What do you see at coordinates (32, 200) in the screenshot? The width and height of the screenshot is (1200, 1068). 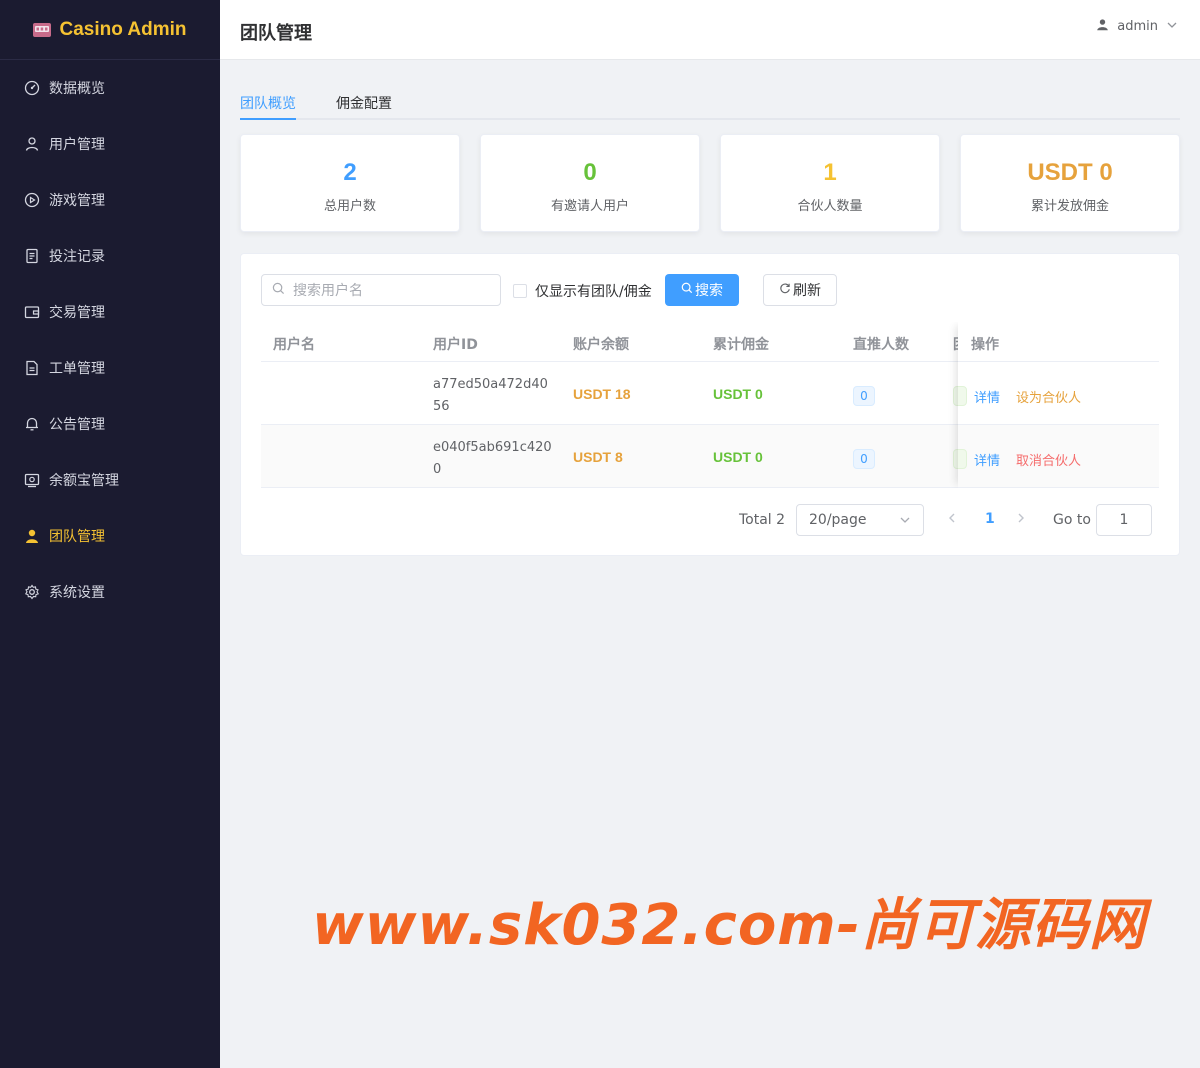 I see `play-icon` at bounding box center [32, 200].